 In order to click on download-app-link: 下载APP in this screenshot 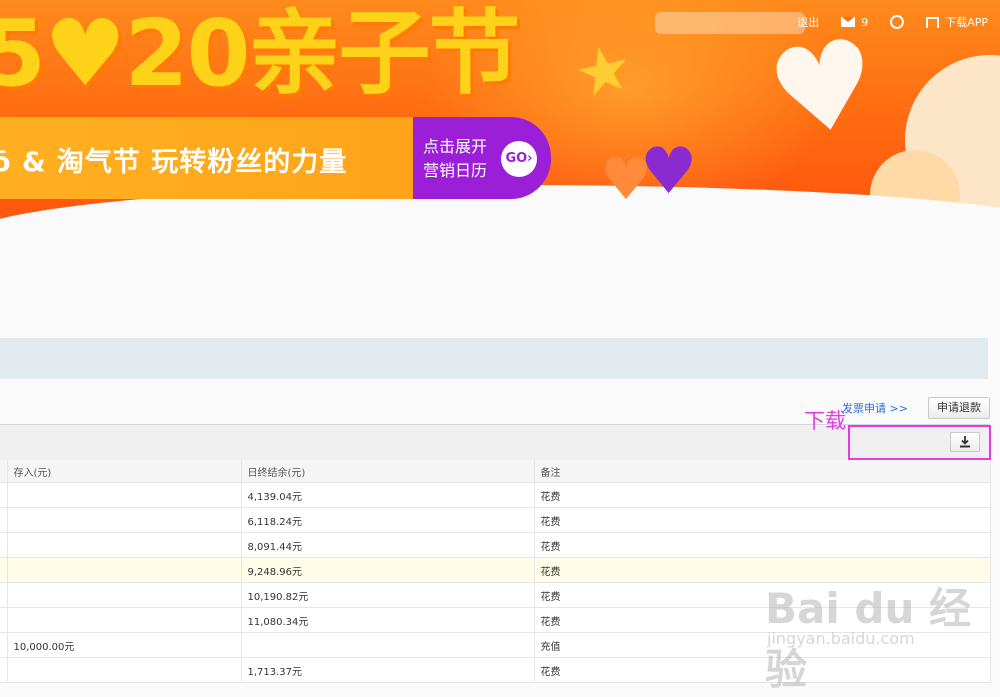, I will do `click(957, 22)`.